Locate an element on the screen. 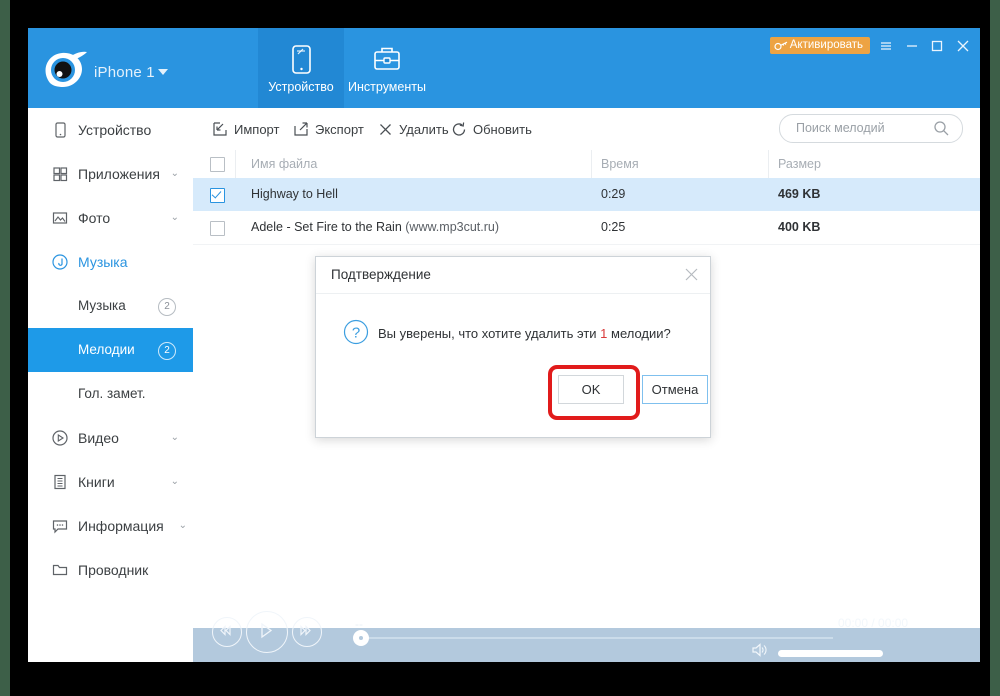 This screenshot has height=696, width=1000. question-circle-icon: ? is located at coordinates (356, 332).